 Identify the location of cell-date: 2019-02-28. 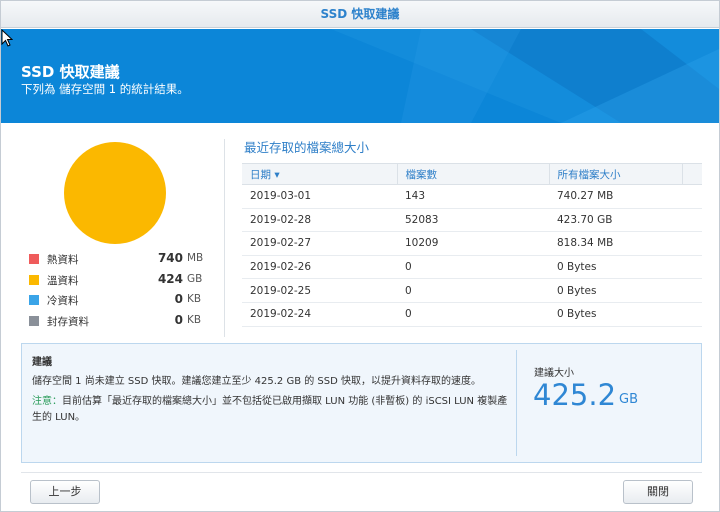
(319, 220).